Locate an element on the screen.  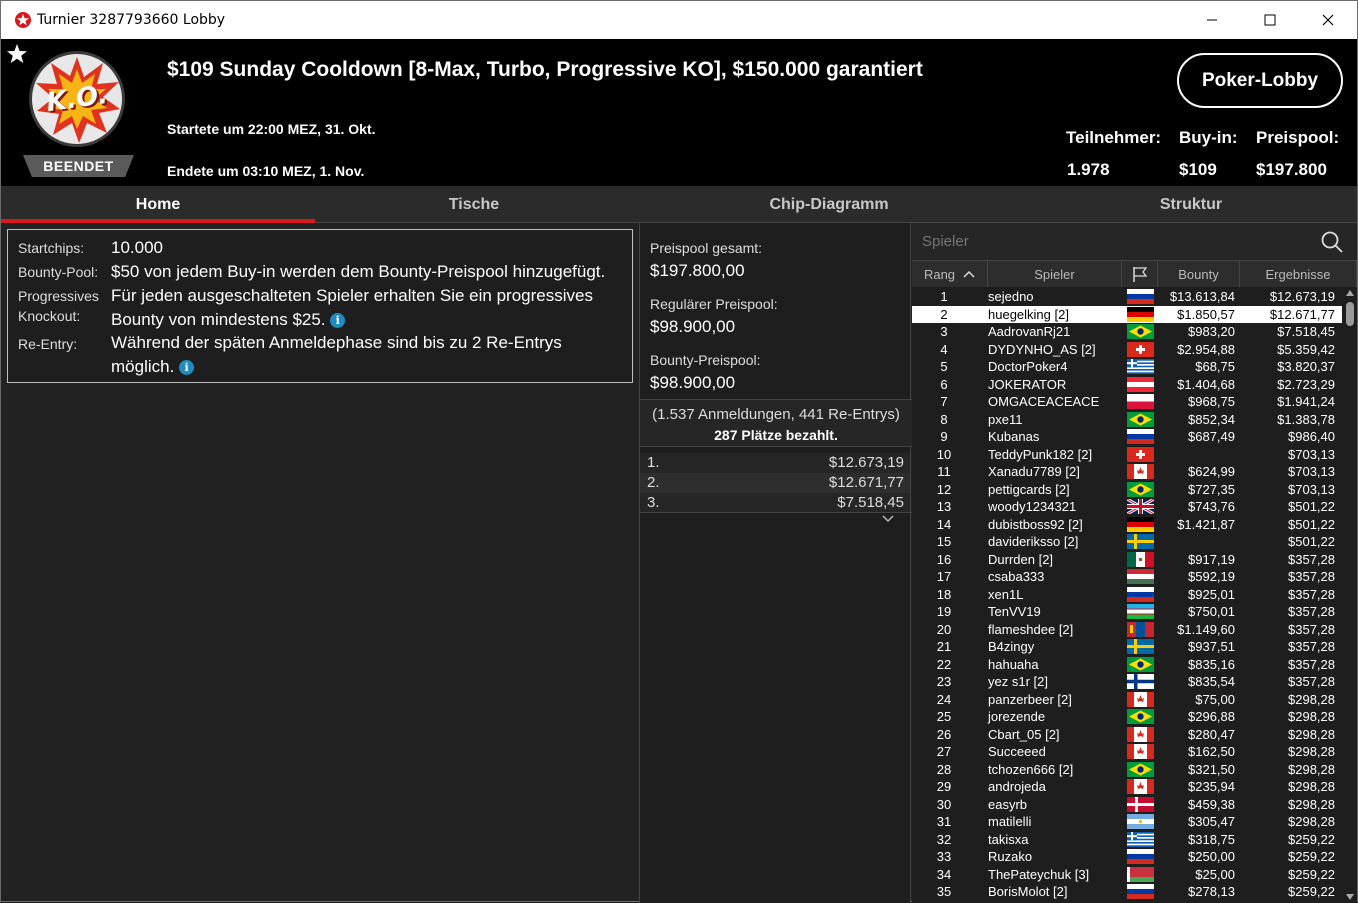
column-country is located at coordinates (1140, 274).